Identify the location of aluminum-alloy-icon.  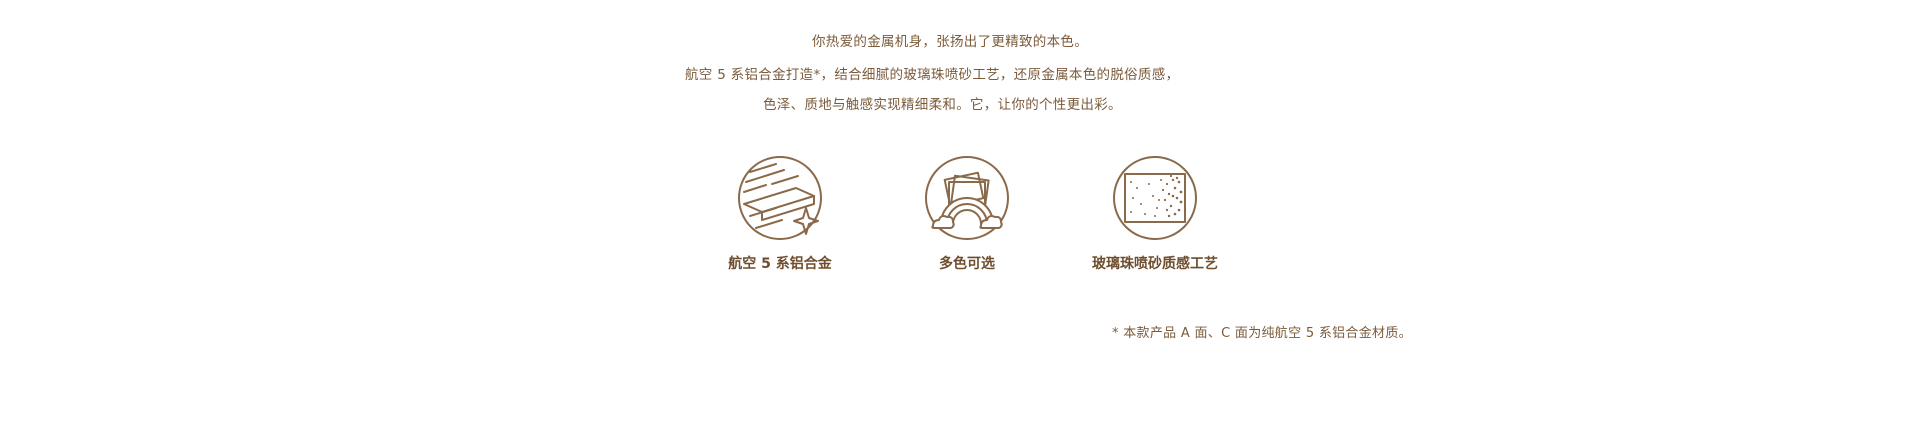
(780, 198).